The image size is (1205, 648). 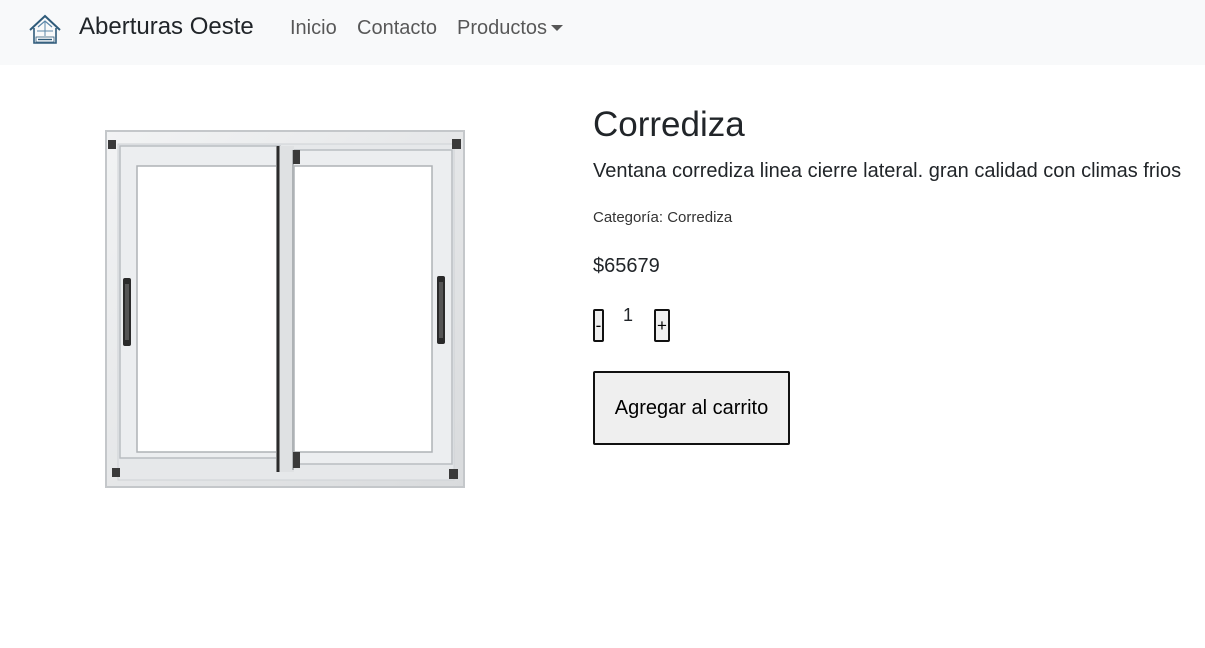 I want to click on quantity-increment-button: +, so click(x=662, y=325).